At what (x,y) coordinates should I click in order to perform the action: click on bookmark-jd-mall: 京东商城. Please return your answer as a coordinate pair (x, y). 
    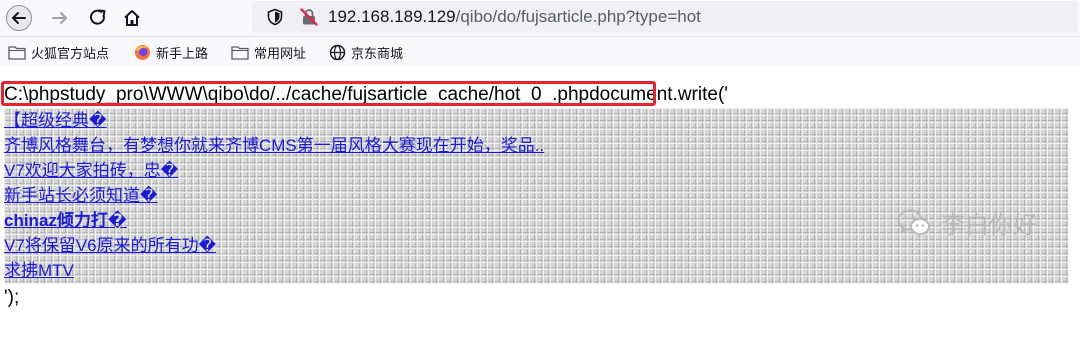
    Looking at the image, I should click on (366, 52).